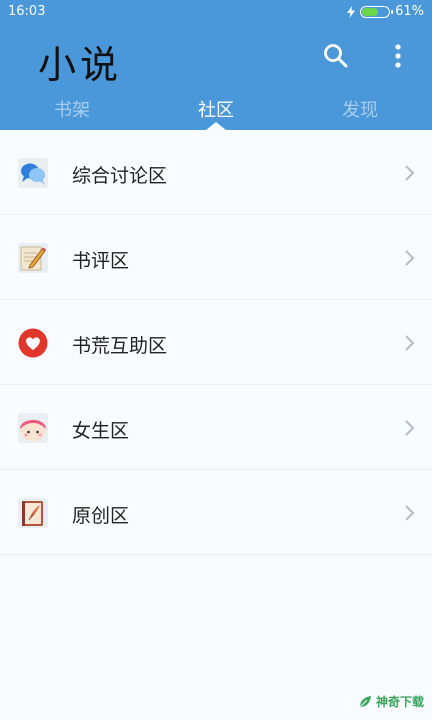 Image resolution: width=432 pixels, height=720 pixels. I want to click on list-item-book-reviews: 书评区, so click(216, 257).